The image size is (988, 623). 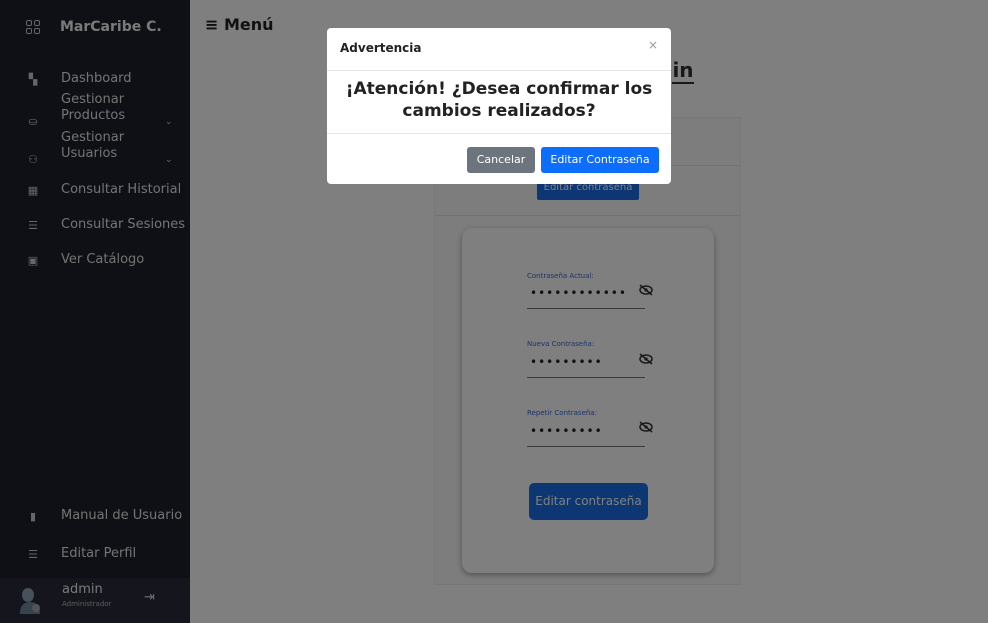 What do you see at coordinates (381, 48) in the screenshot?
I see `modal-title: Advertencia` at bounding box center [381, 48].